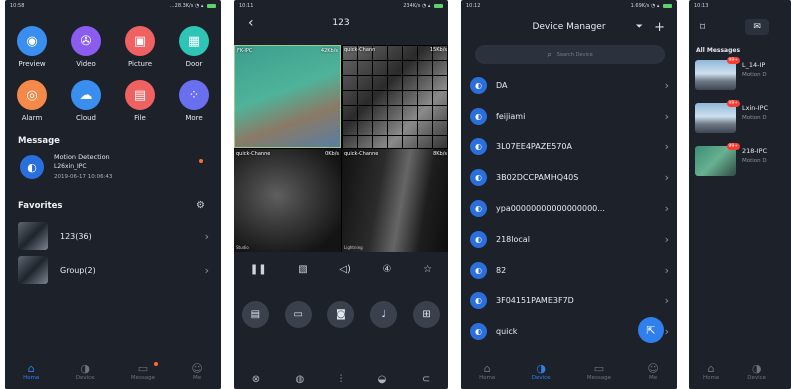 The width and height of the screenshot is (791, 389). What do you see at coordinates (341, 379) in the screenshot?
I see `equalizer-icon: ⫶` at bounding box center [341, 379].